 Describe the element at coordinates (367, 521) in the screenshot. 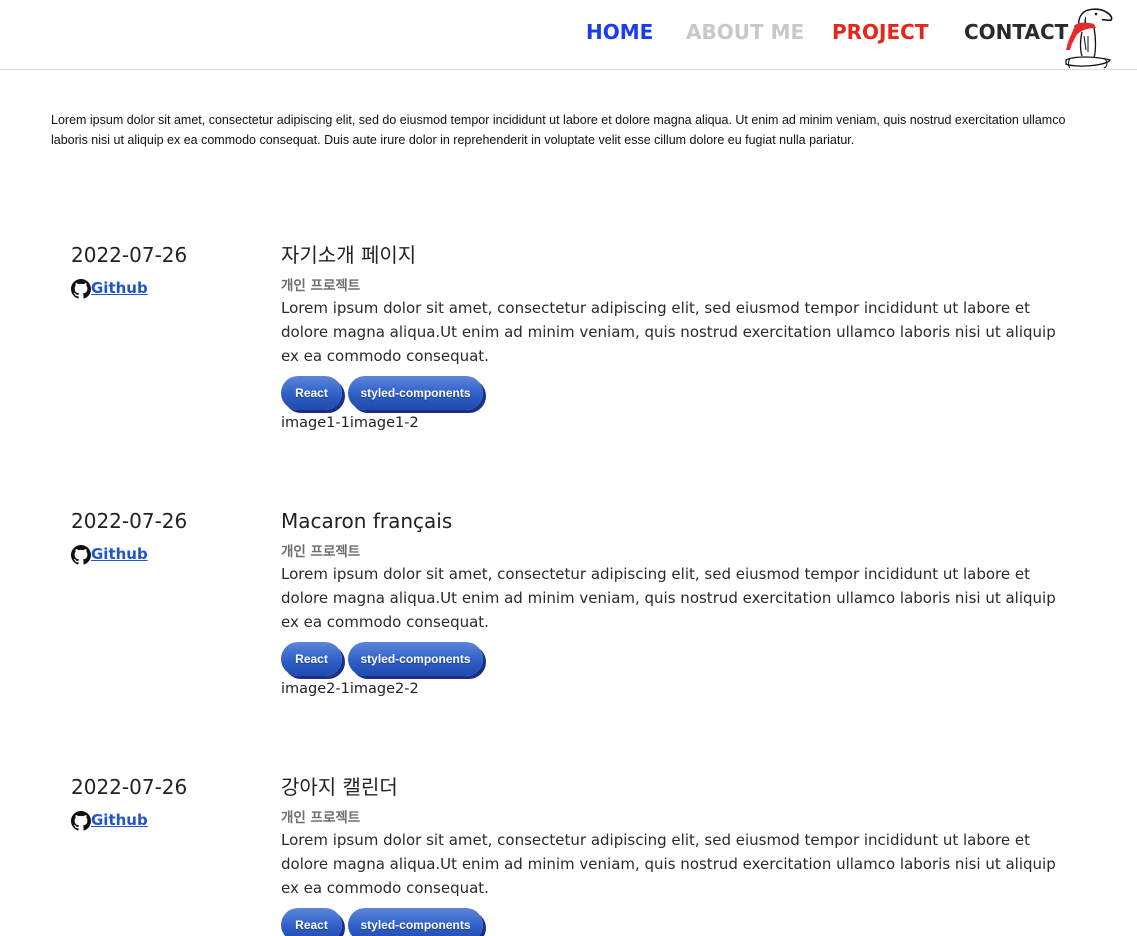

I see `project-title: Macaron français` at that location.